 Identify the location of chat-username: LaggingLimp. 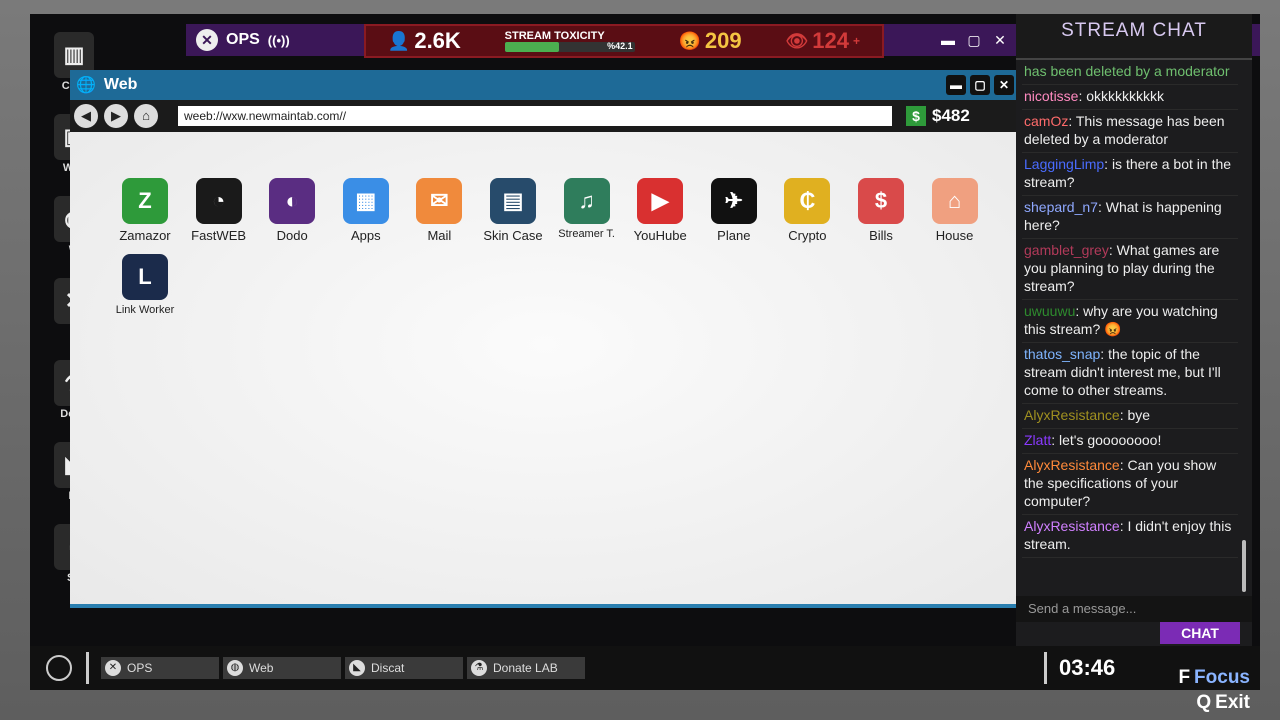
(1064, 164).